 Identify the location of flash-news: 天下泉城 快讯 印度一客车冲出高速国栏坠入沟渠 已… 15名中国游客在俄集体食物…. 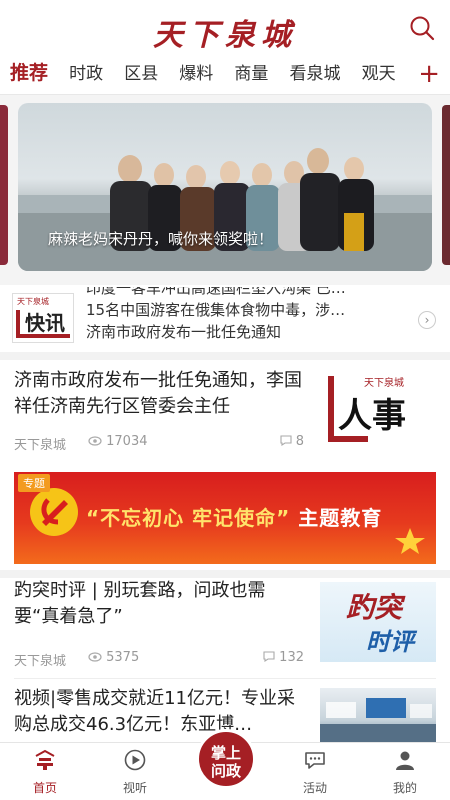
(225, 318).